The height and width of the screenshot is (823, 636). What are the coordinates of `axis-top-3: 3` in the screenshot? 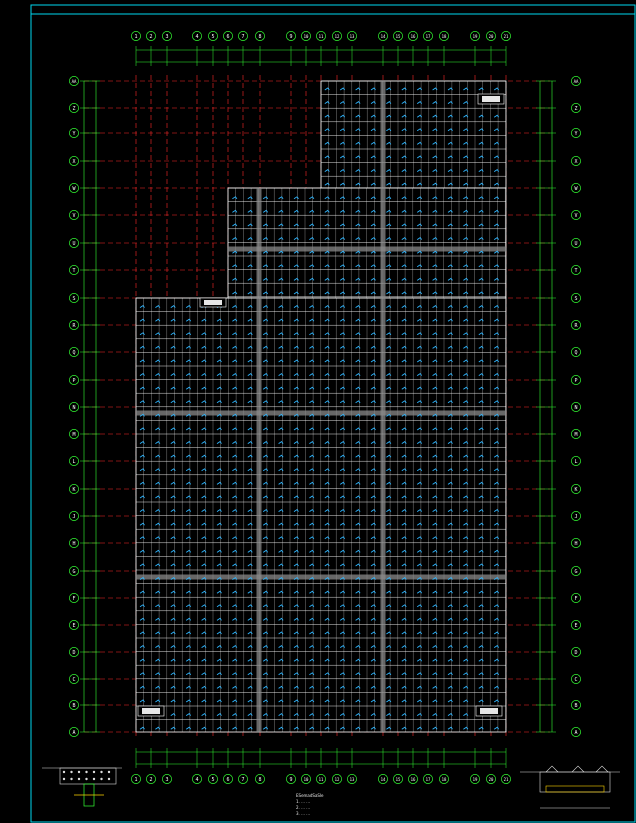 It's located at (167, 36).